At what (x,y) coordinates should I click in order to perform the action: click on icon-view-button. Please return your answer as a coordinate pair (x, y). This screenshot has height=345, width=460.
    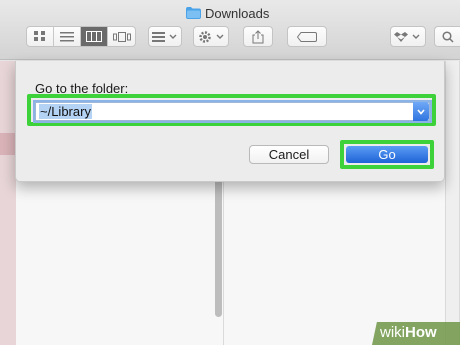
    Looking at the image, I should click on (40, 36).